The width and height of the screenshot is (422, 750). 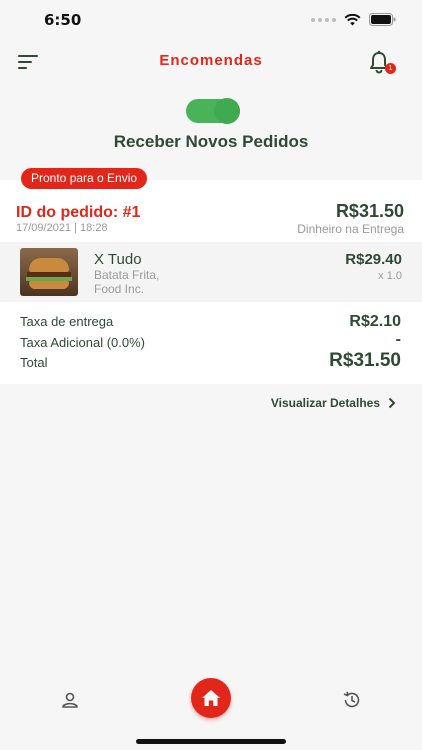 I want to click on receive-orders-toggle, so click(x=213, y=111).